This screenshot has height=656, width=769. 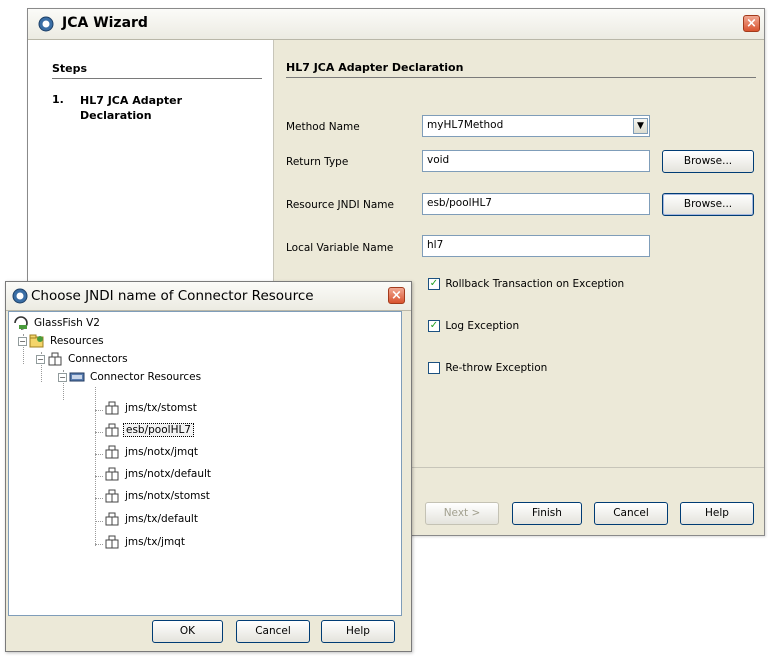 I want to click on dialog-close-button: ×, so click(x=396, y=295).